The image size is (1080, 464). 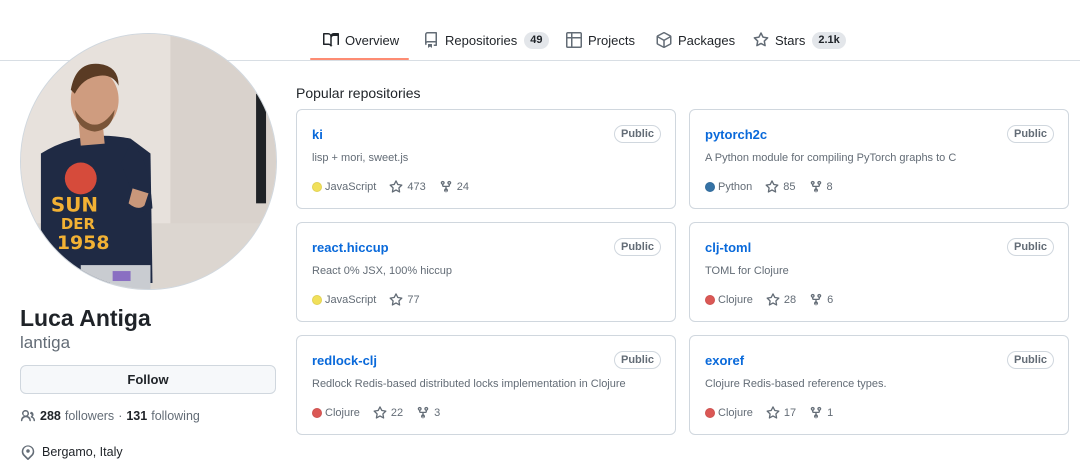 What do you see at coordinates (82, 452) in the screenshot?
I see `location-text: Bergamo, Italy` at bounding box center [82, 452].